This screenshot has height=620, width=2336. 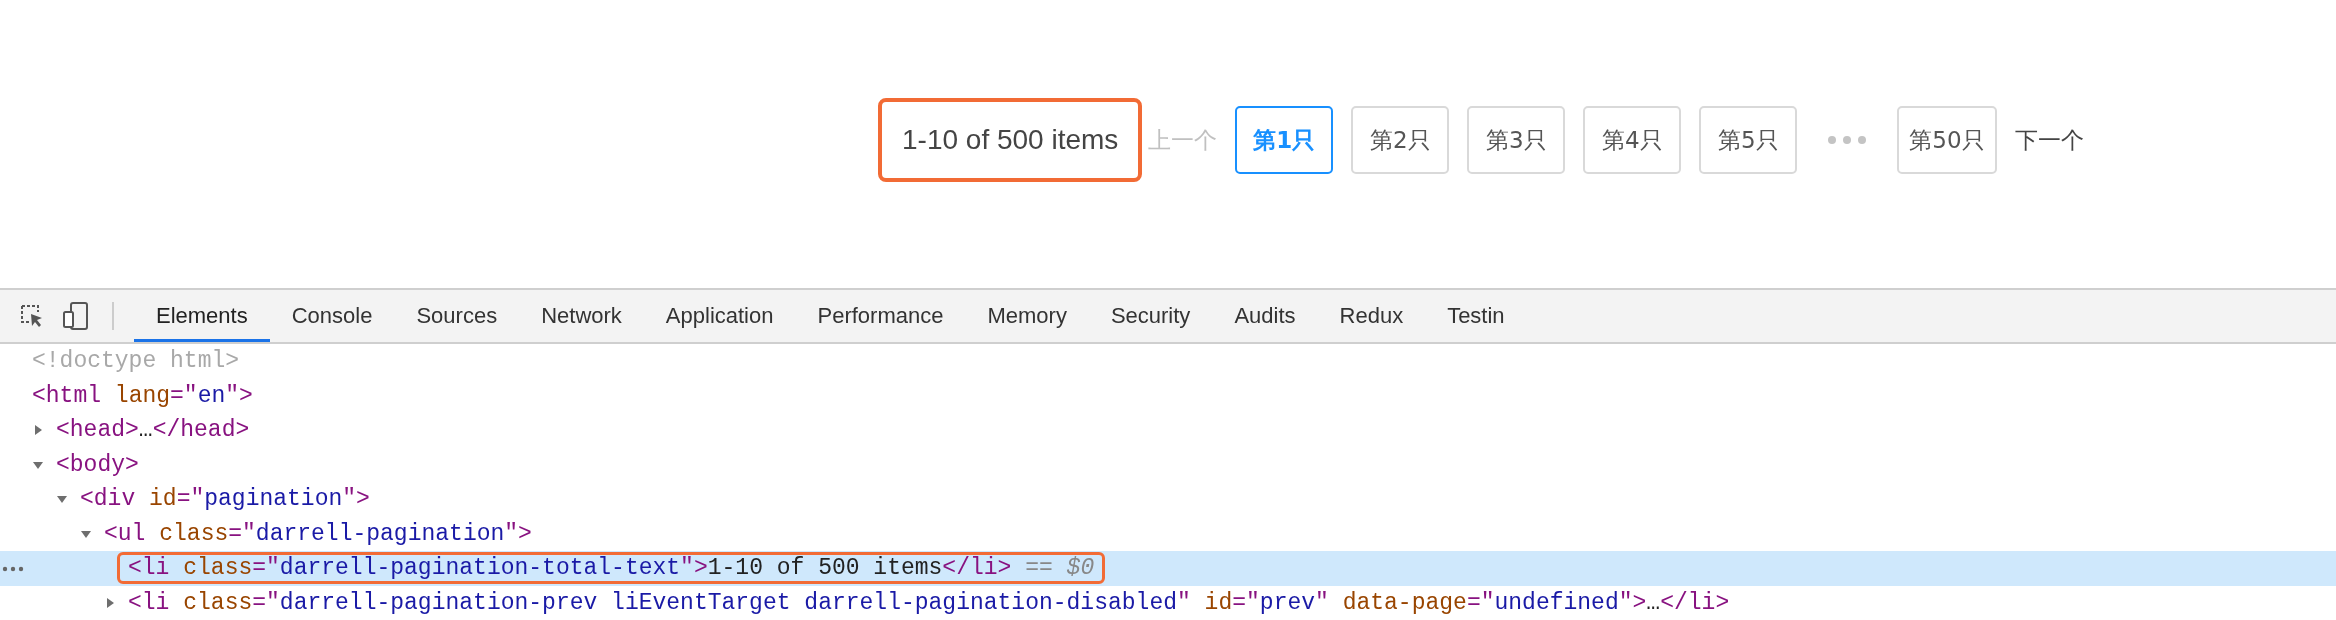 I want to click on dom-tree-row: <div id="pagination">, so click(x=1168, y=499).